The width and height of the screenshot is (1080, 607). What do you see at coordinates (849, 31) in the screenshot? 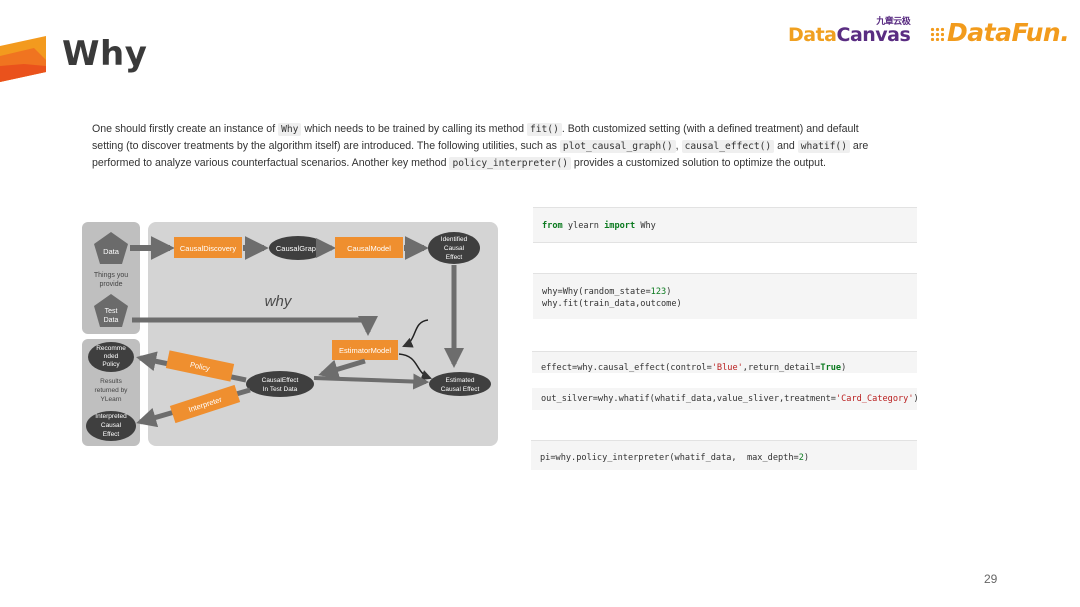
I see `datacanvas-logo: DataCanvas 九章云极` at bounding box center [849, 31].